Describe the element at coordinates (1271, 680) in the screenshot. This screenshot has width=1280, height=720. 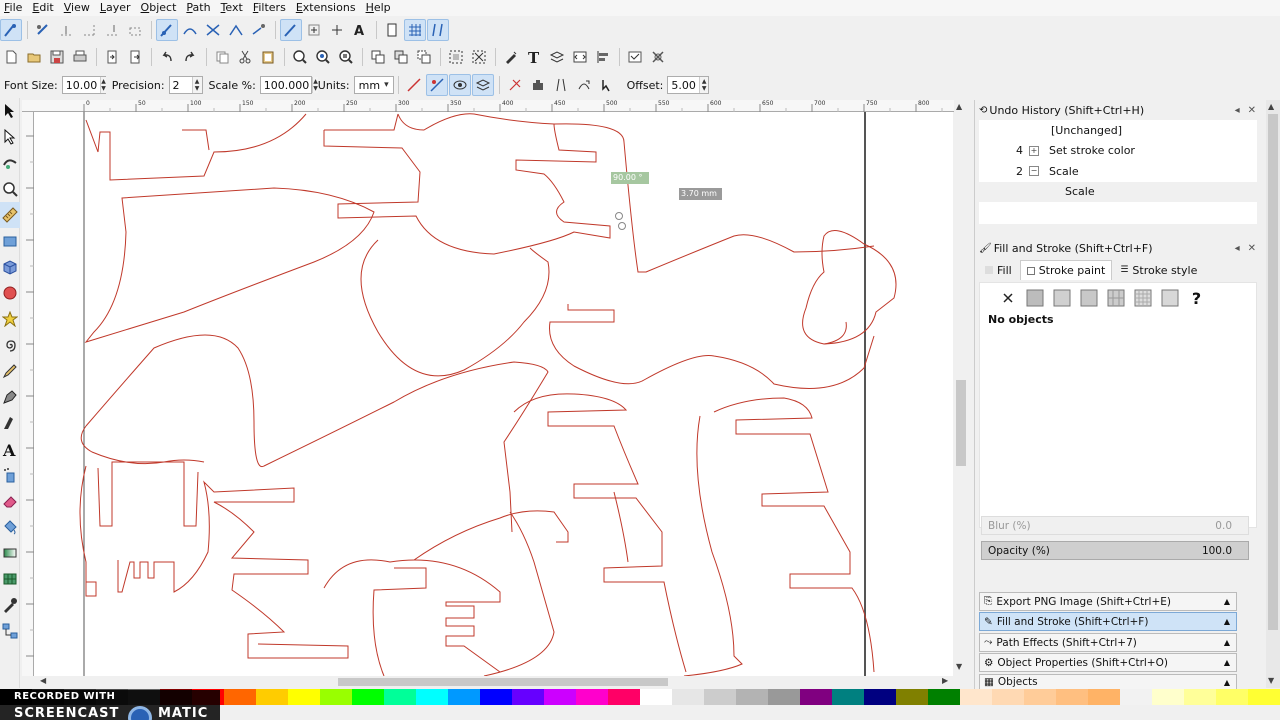
I see `scroll-down-icon: ▼` at that location.